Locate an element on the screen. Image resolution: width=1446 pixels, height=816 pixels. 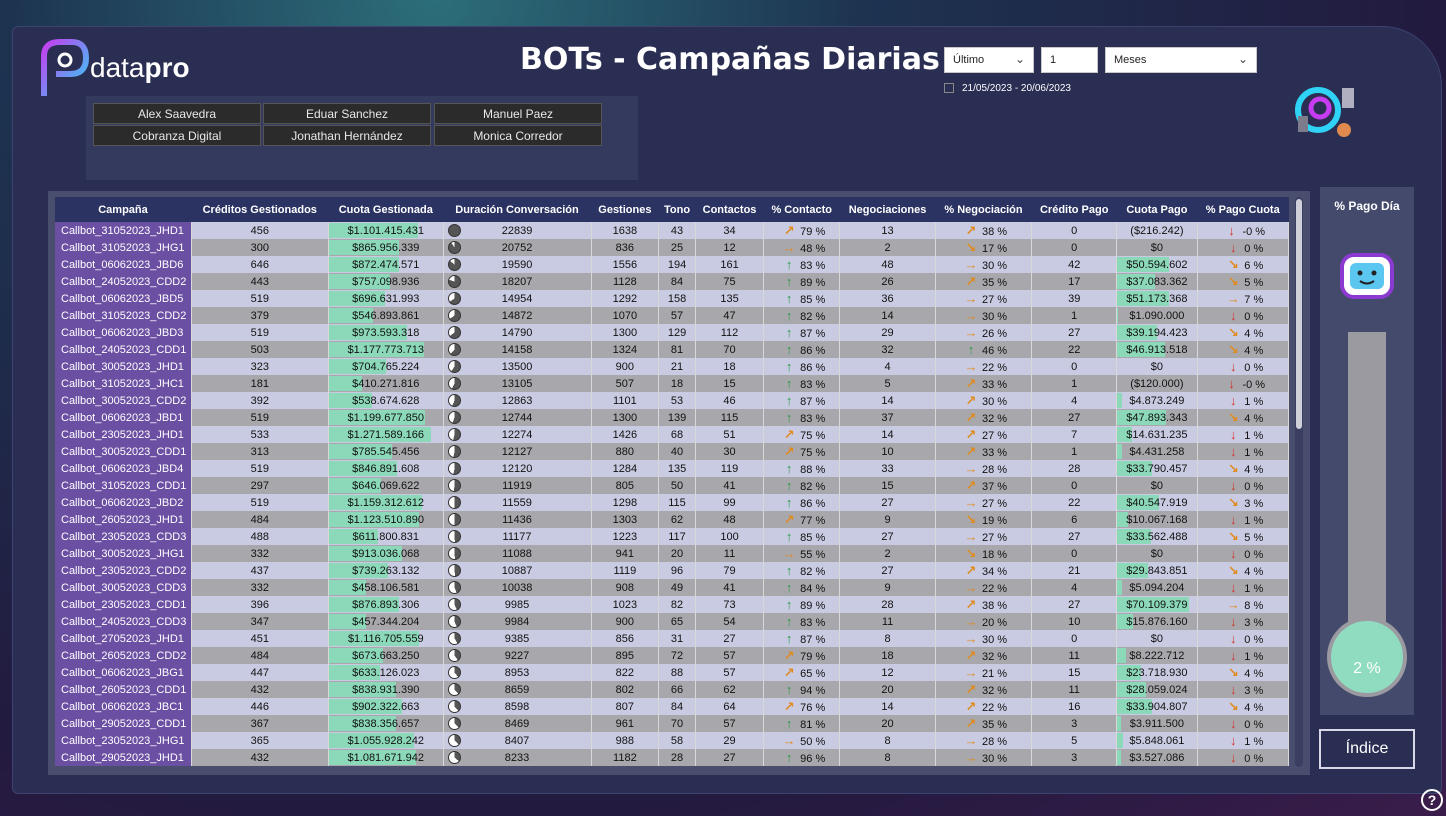
duracion-conversacion: 20752 is located at coordinates (517, 247).